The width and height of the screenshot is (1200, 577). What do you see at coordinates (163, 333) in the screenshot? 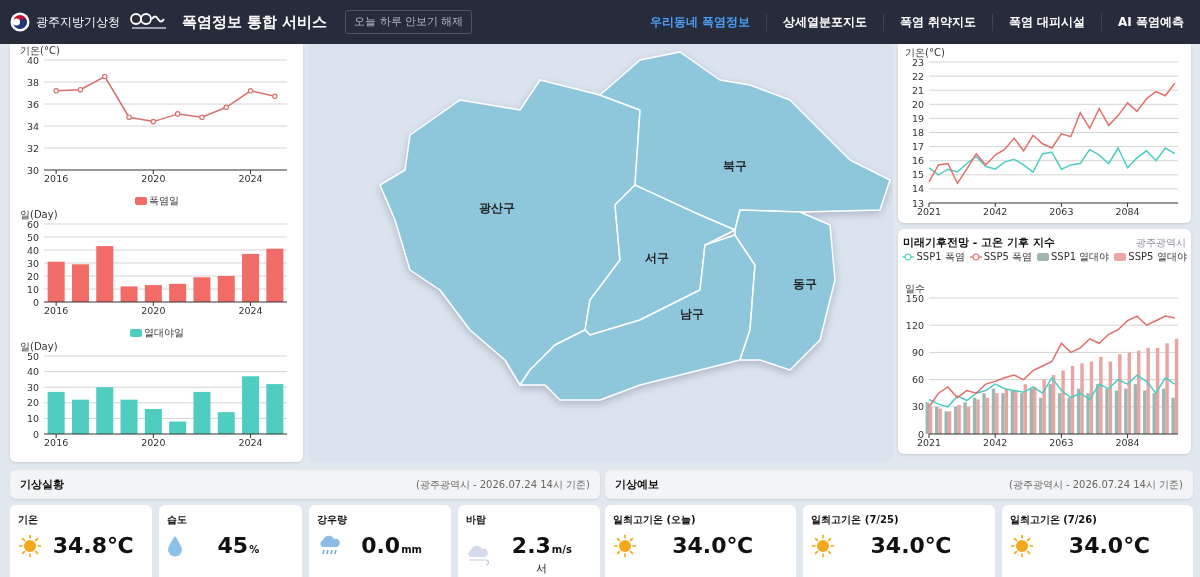
I see `legend-label: 열대야일` at bounding box center [163, 333].